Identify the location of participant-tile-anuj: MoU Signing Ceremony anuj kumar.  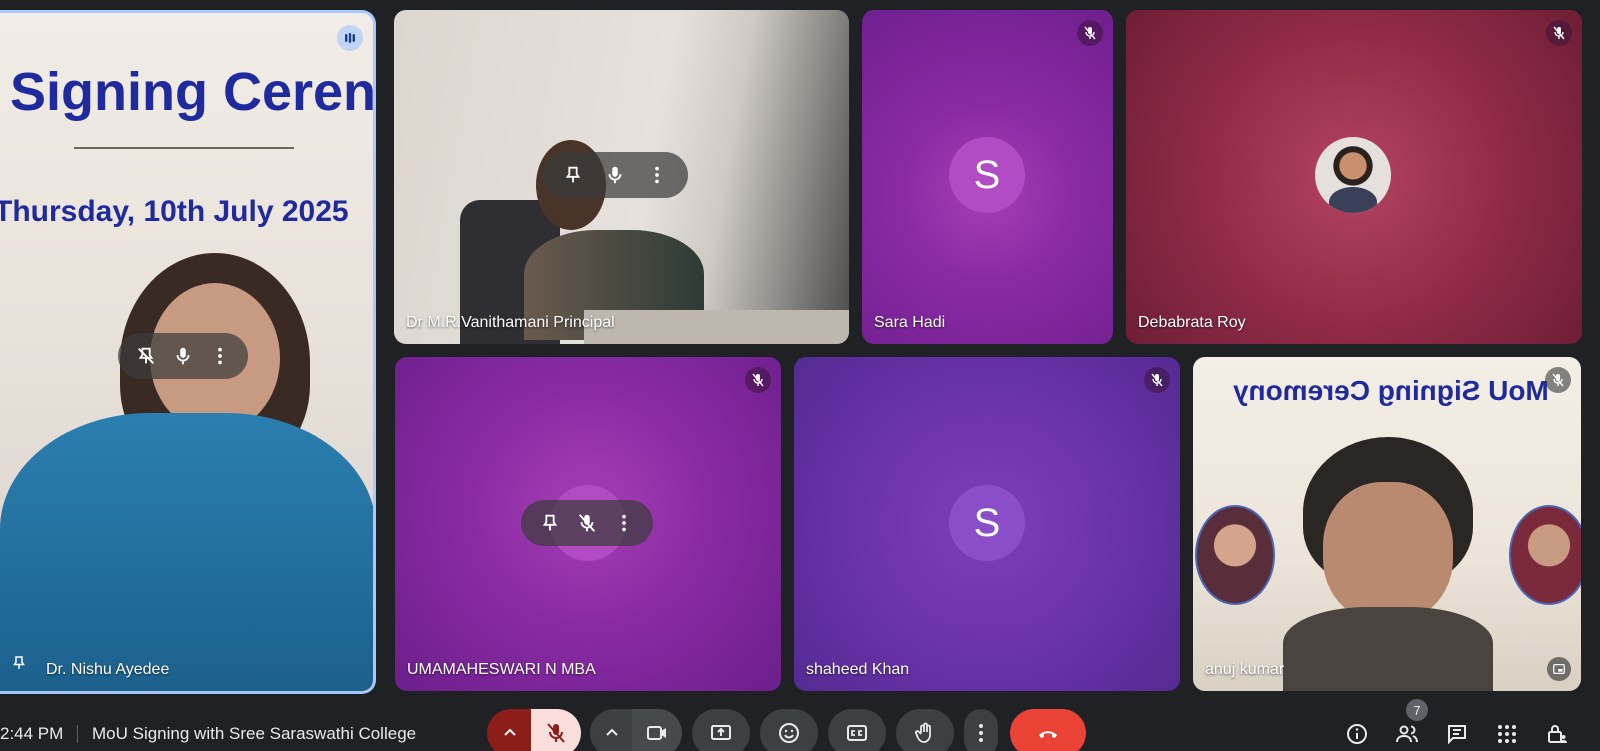
(1387, 524).